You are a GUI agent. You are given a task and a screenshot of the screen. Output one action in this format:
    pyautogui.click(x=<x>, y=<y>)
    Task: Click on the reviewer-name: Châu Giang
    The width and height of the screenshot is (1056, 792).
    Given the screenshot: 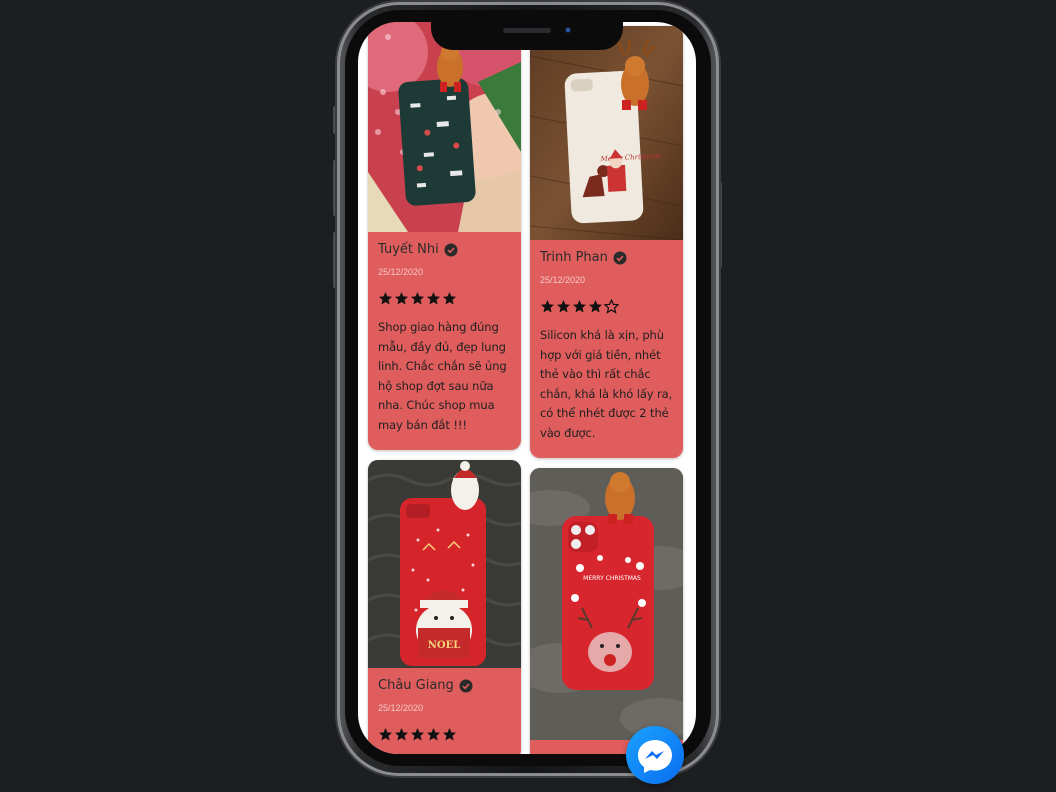 What is the action you would take?
    pyautogui.click(x=416, y=685)
    